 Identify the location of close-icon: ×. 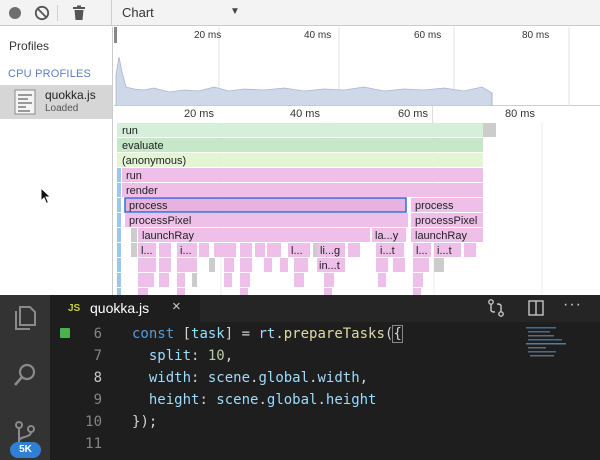
(176, 306).